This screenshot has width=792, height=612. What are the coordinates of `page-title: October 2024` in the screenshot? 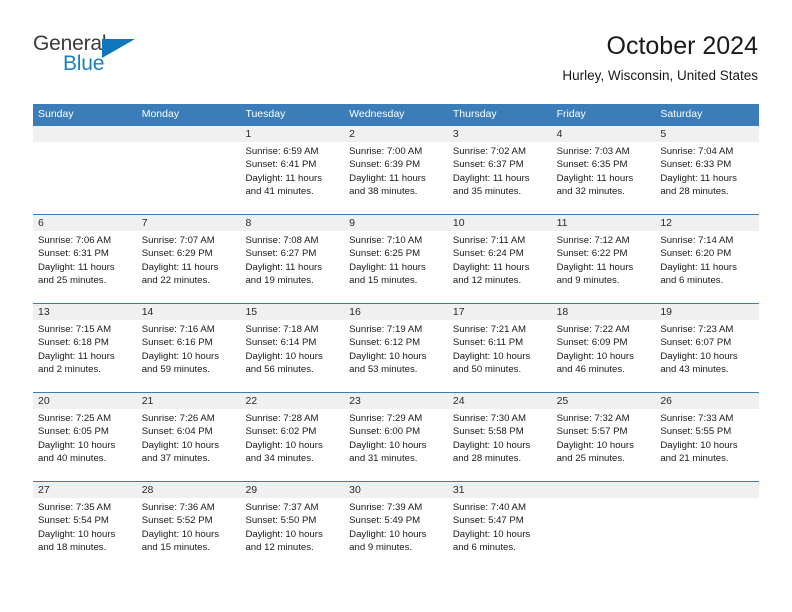 It's located at (682, 46).